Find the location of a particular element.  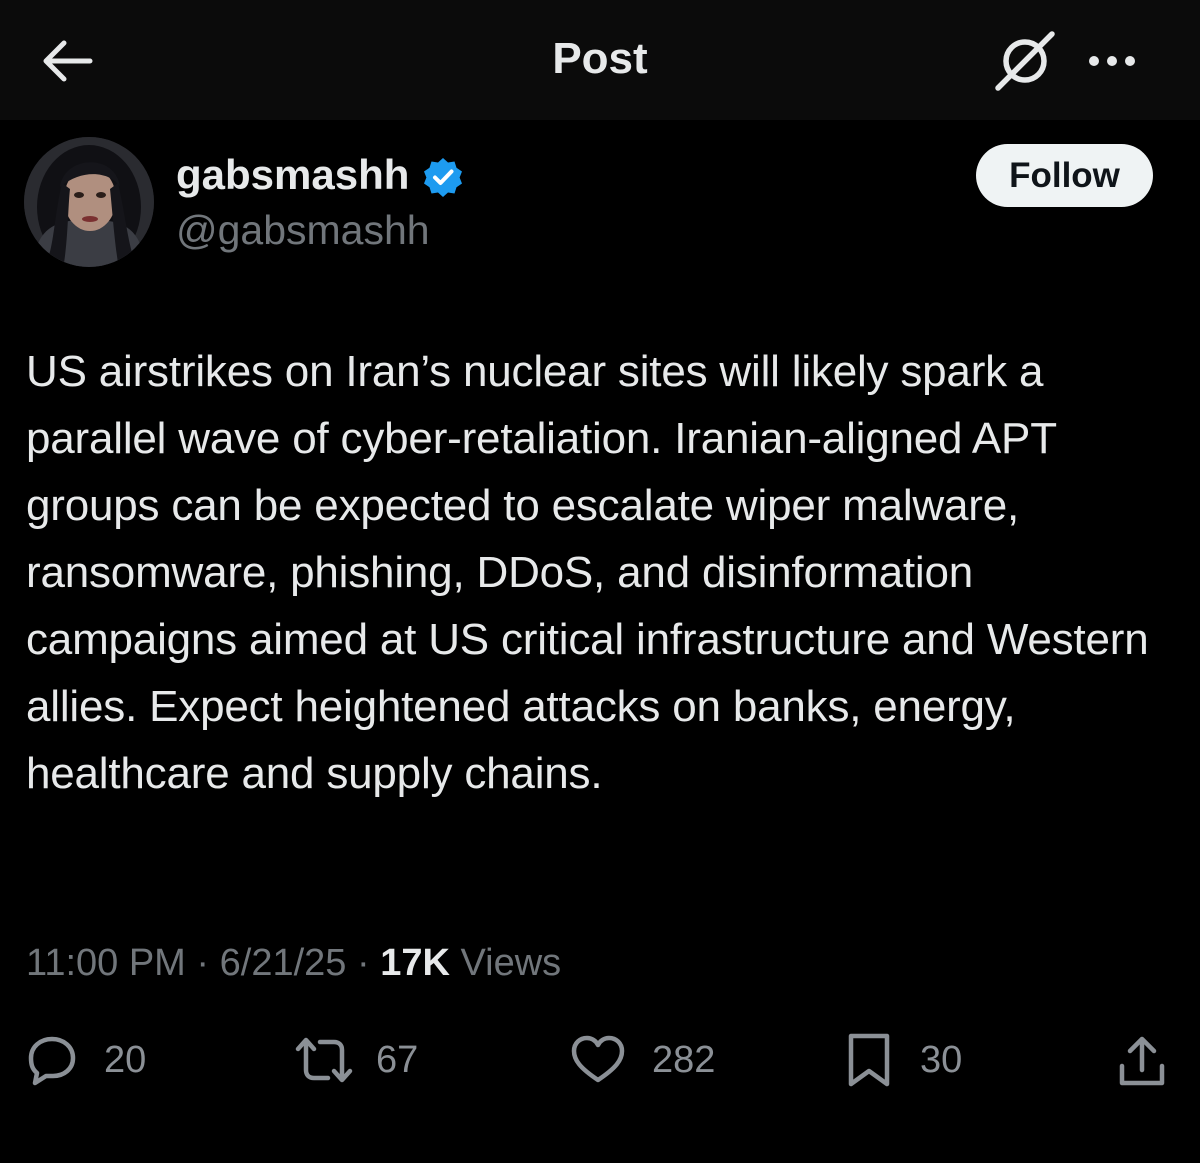

reply-icon is located at coordinates (52, 1061).